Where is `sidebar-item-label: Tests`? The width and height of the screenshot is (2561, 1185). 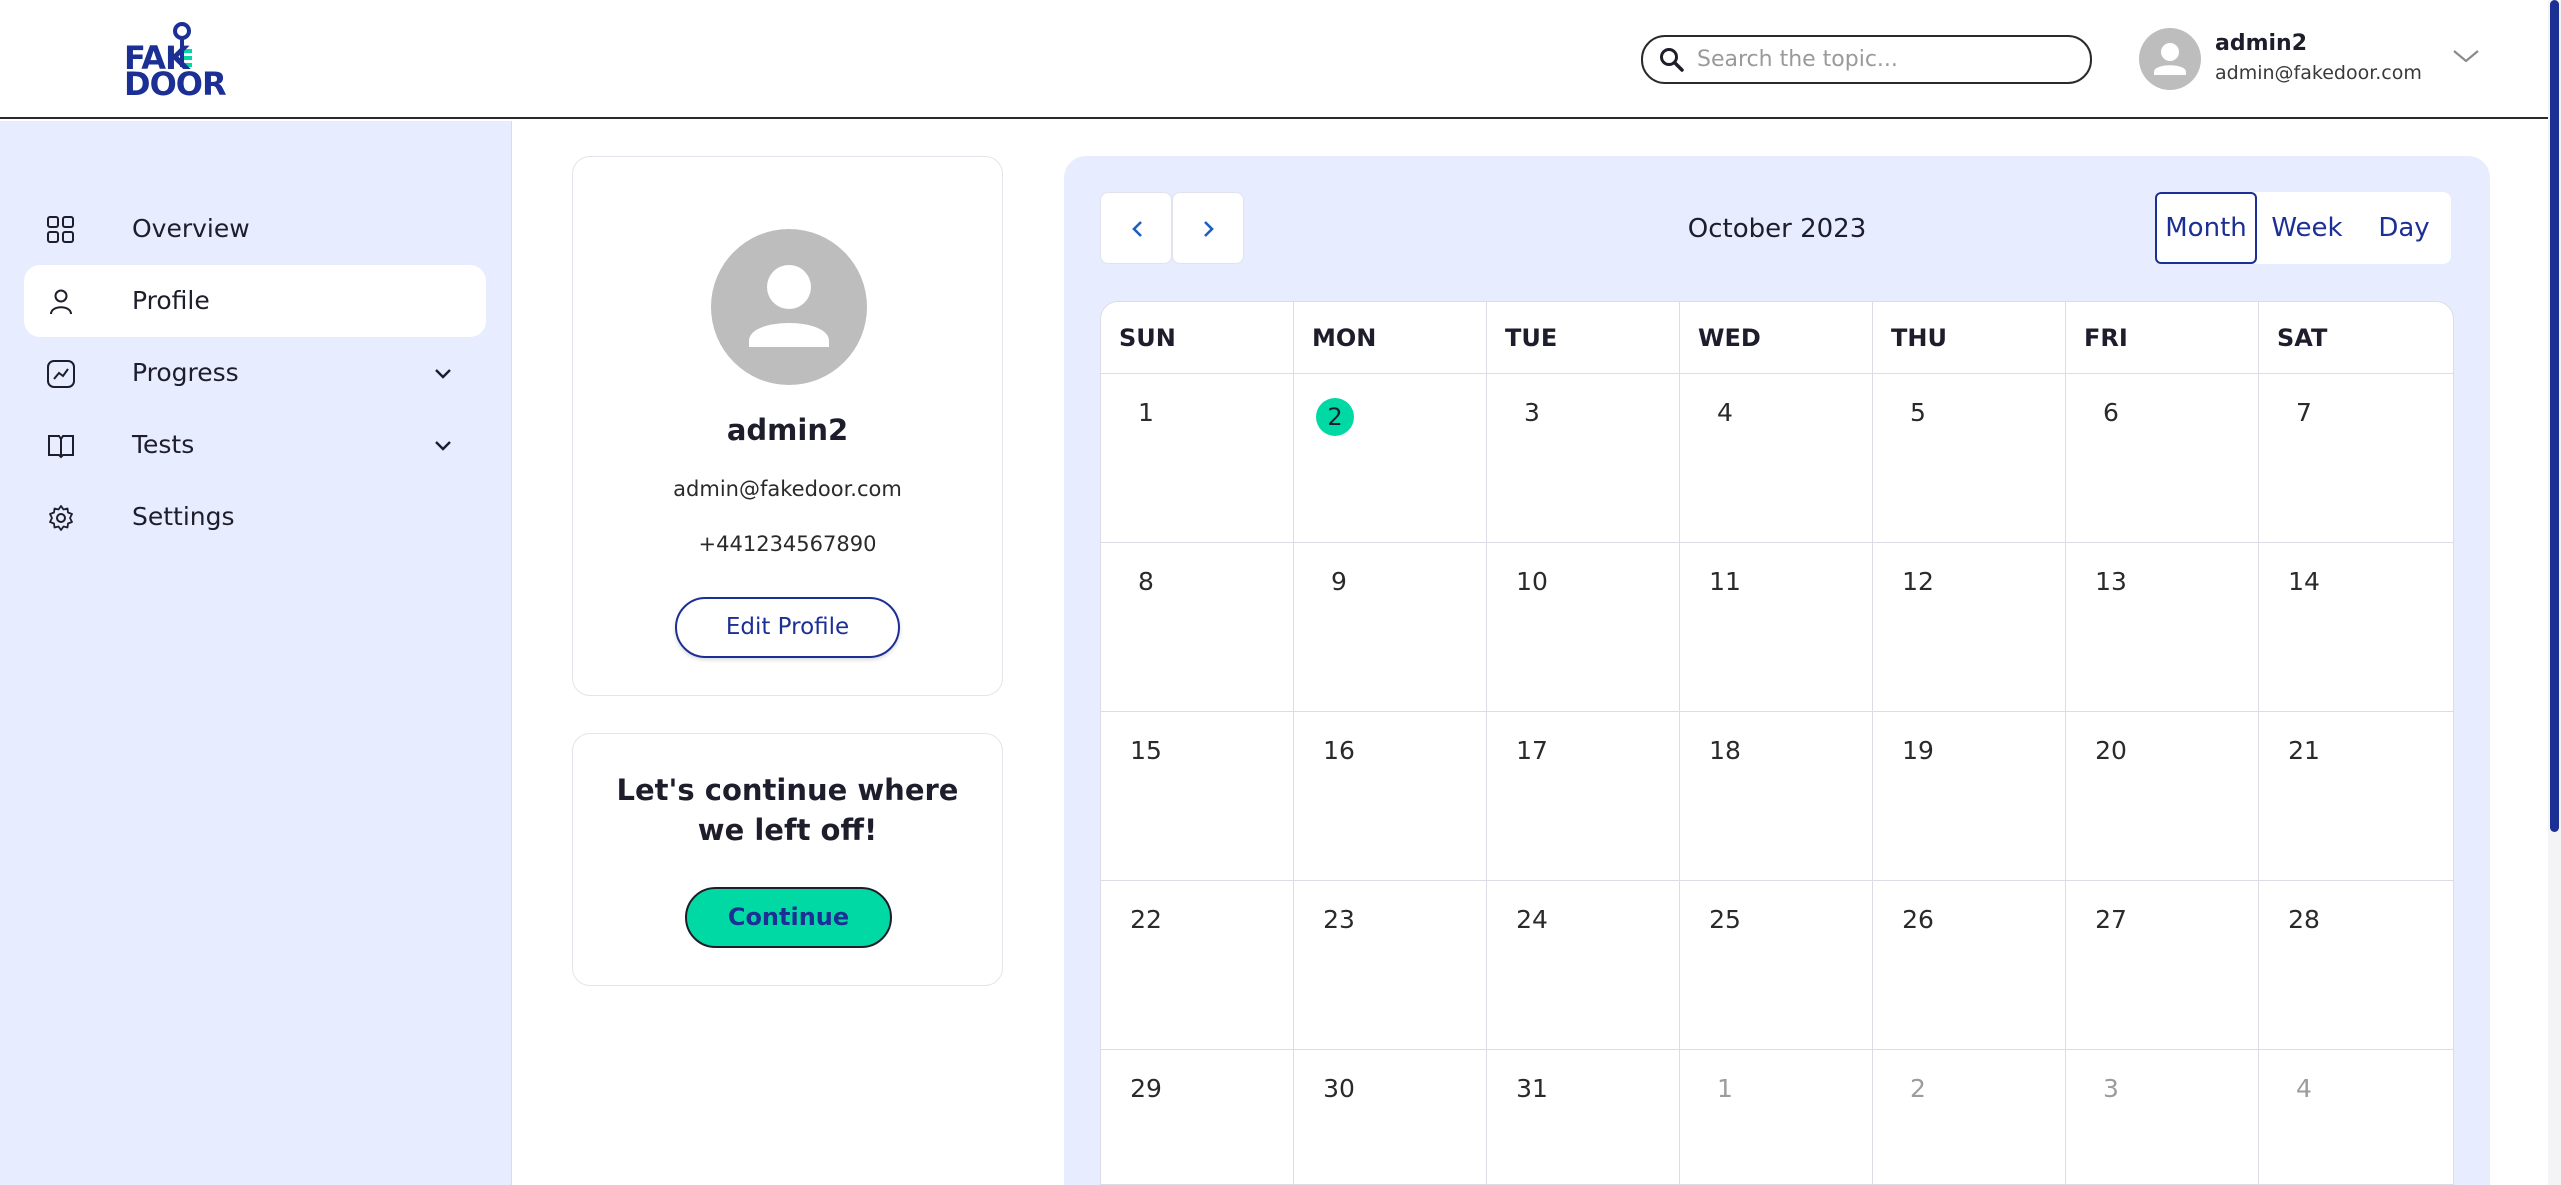
sidebar-item-label: Tests is located at coordinates (163, 444).